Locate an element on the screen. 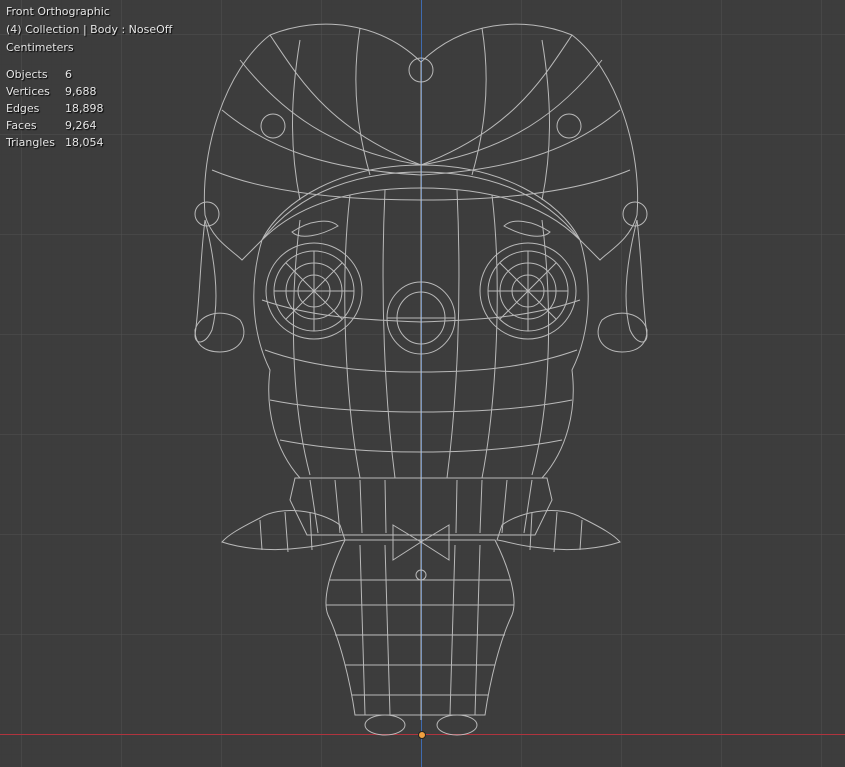 The width and height of the screenshot is (845, 767). hat-ball-right is located at coordinates (569, 126).